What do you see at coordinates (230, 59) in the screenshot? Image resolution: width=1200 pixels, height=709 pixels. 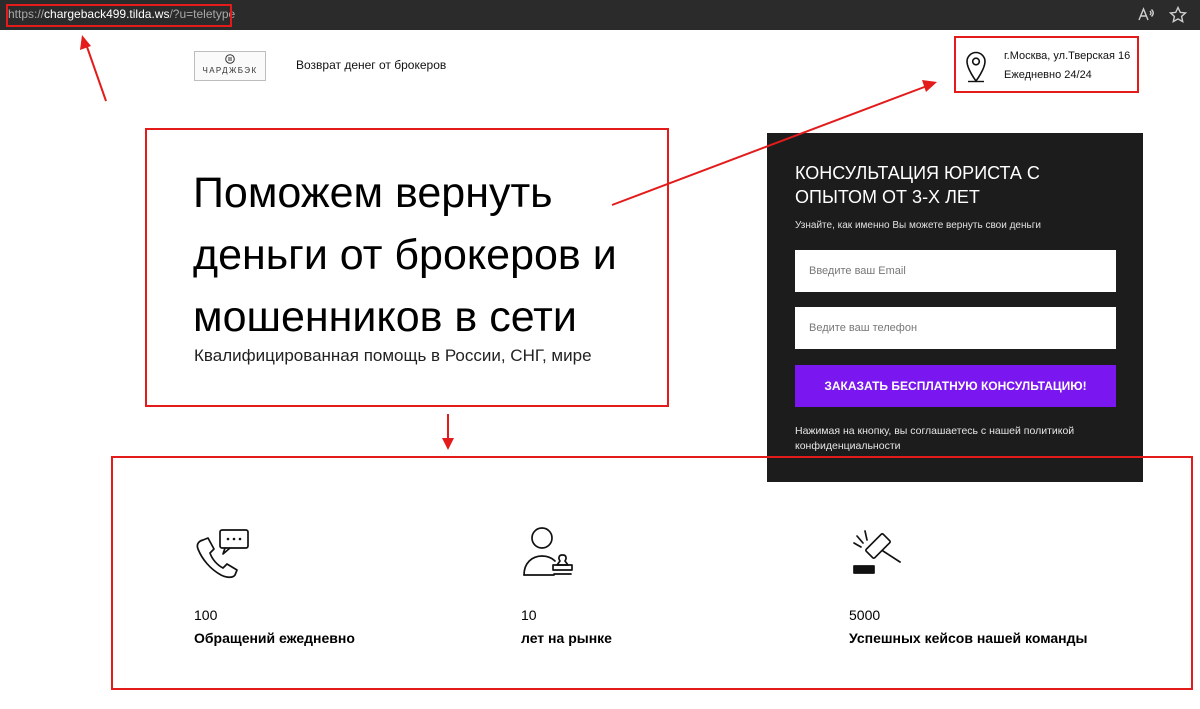 I see `logo-emblem-icon` at bounding box center [230, 59].